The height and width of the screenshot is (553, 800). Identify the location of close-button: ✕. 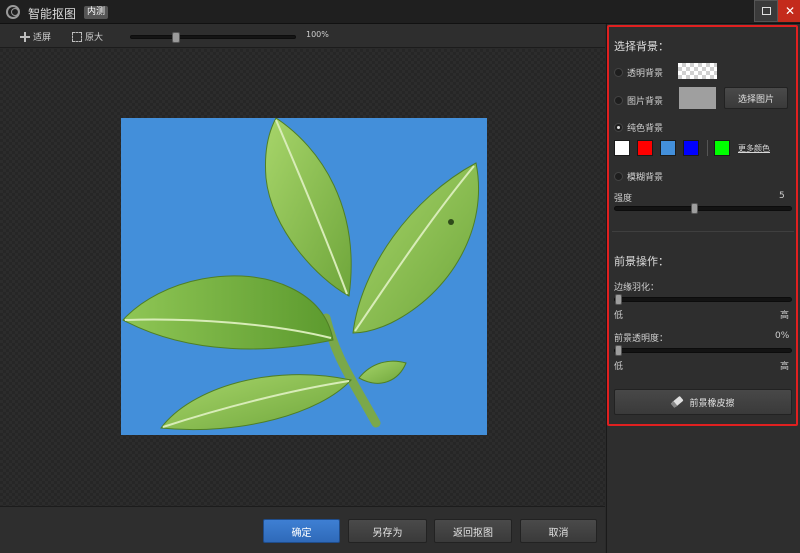
(789, 11).